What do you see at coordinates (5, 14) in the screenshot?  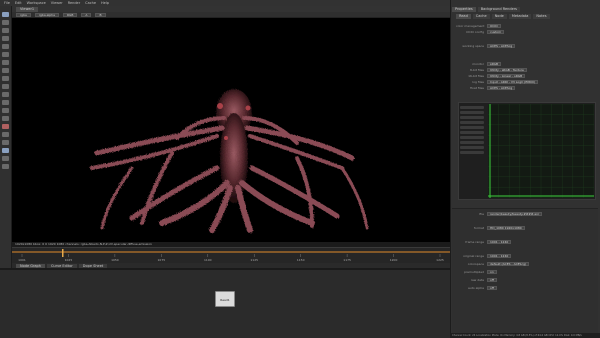 I see `image-tool-icon` at bounding box center [5, 14].